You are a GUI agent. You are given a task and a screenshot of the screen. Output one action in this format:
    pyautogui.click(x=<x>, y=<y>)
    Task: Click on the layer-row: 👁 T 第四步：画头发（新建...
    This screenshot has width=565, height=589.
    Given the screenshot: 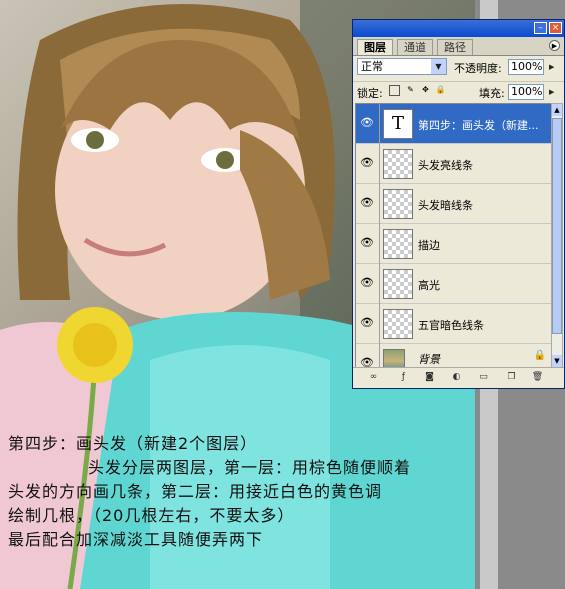 What is the action you would take?
    pyautogui.click(x=454, y=124)
    